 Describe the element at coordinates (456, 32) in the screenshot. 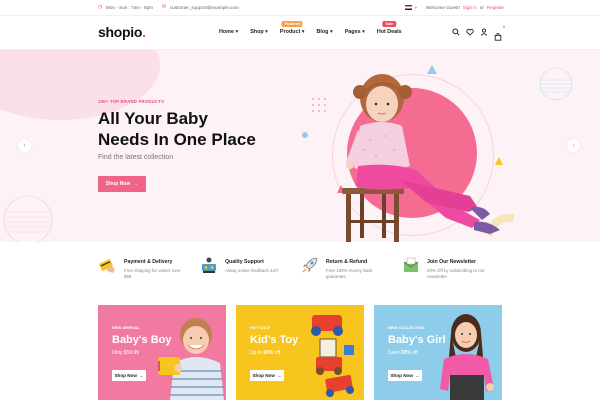

I see `search-icon` at that location.